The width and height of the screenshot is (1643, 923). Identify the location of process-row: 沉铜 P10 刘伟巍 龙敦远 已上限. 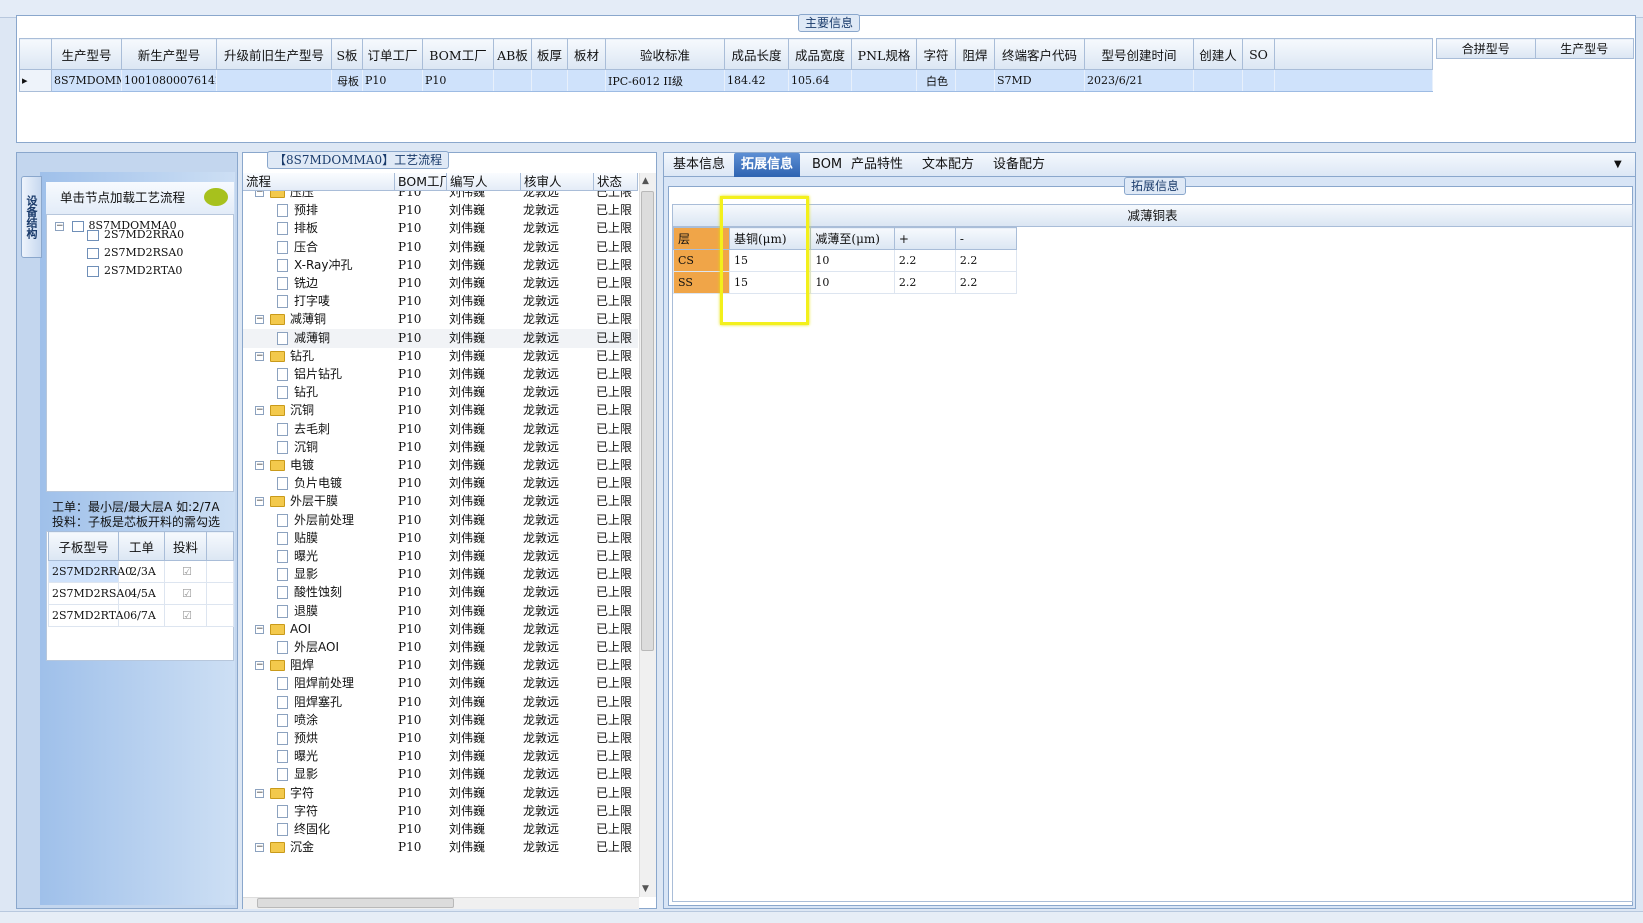
(440, 447).